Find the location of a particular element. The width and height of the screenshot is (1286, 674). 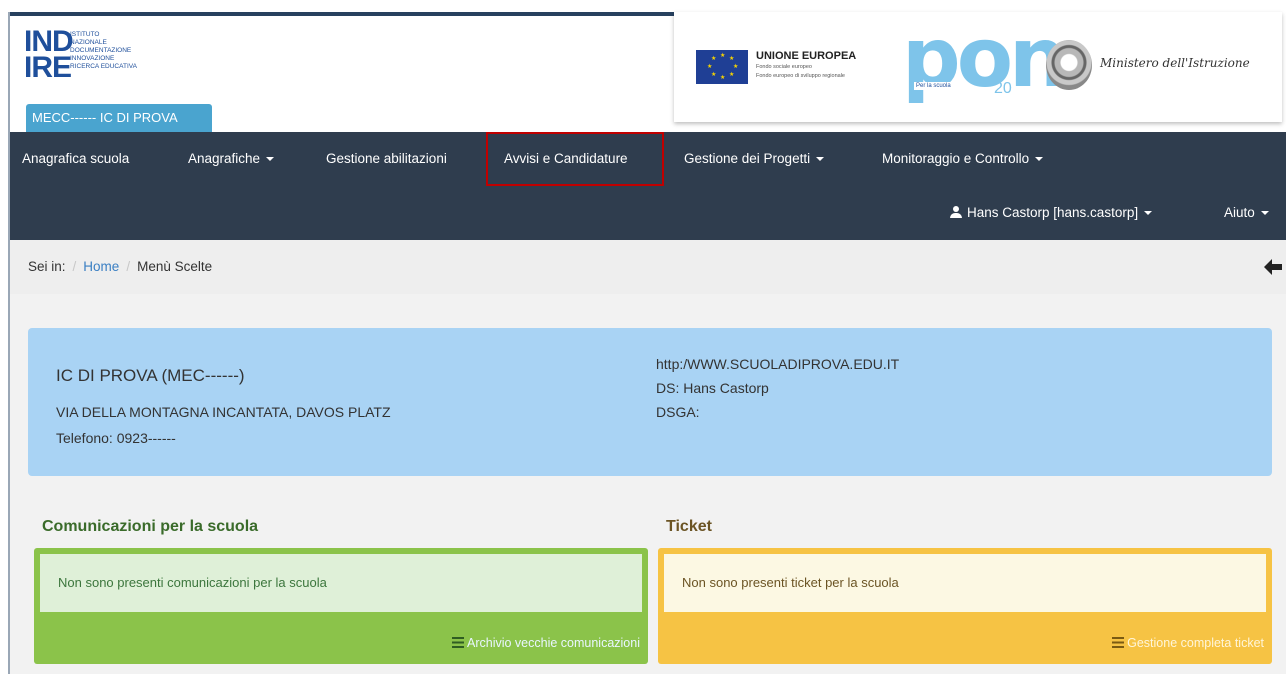

breadcrumb-home-link: Home is located at coordinates (101, 266).